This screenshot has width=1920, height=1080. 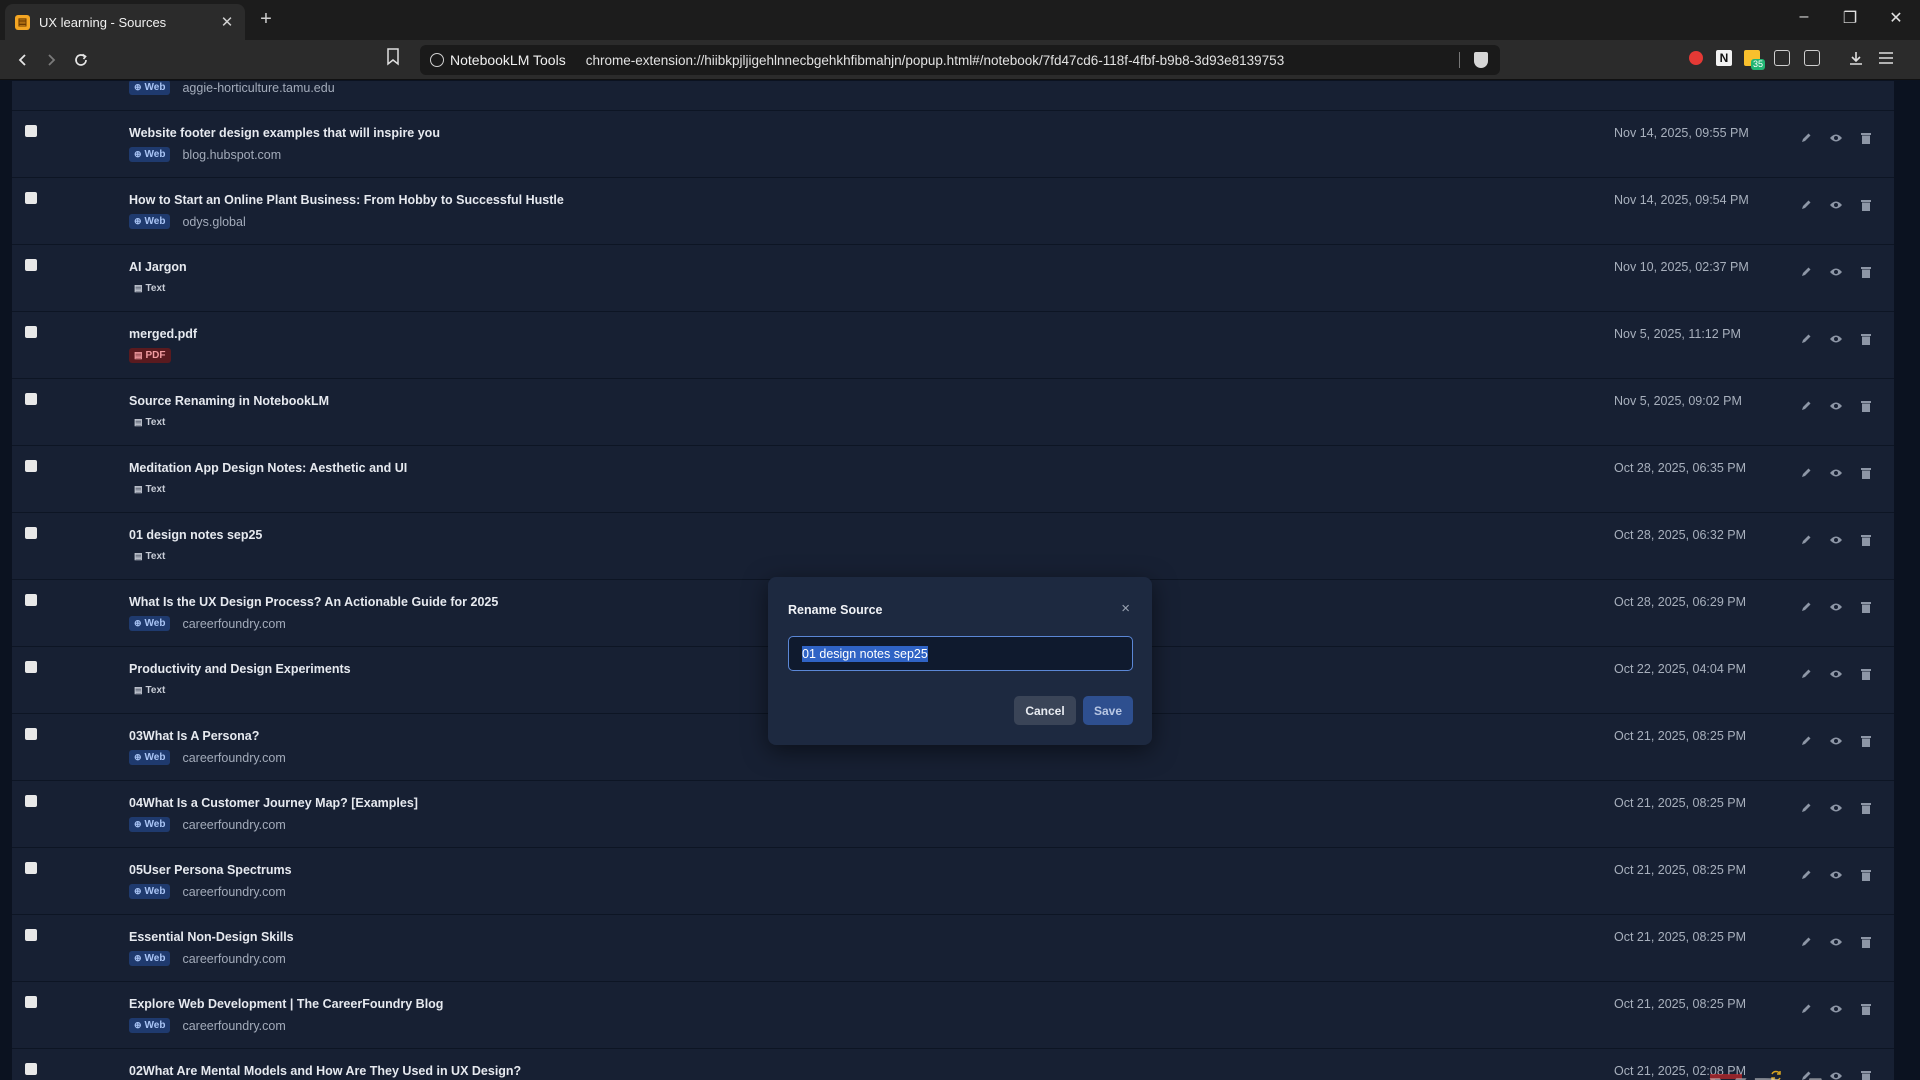 What do you see at coordinates (953, 278) in the screenshot?
I see `source-row: AI Jargon ▤ Text Nov 10, 2025, 02:37 PM` at bounding box center [953, 278].